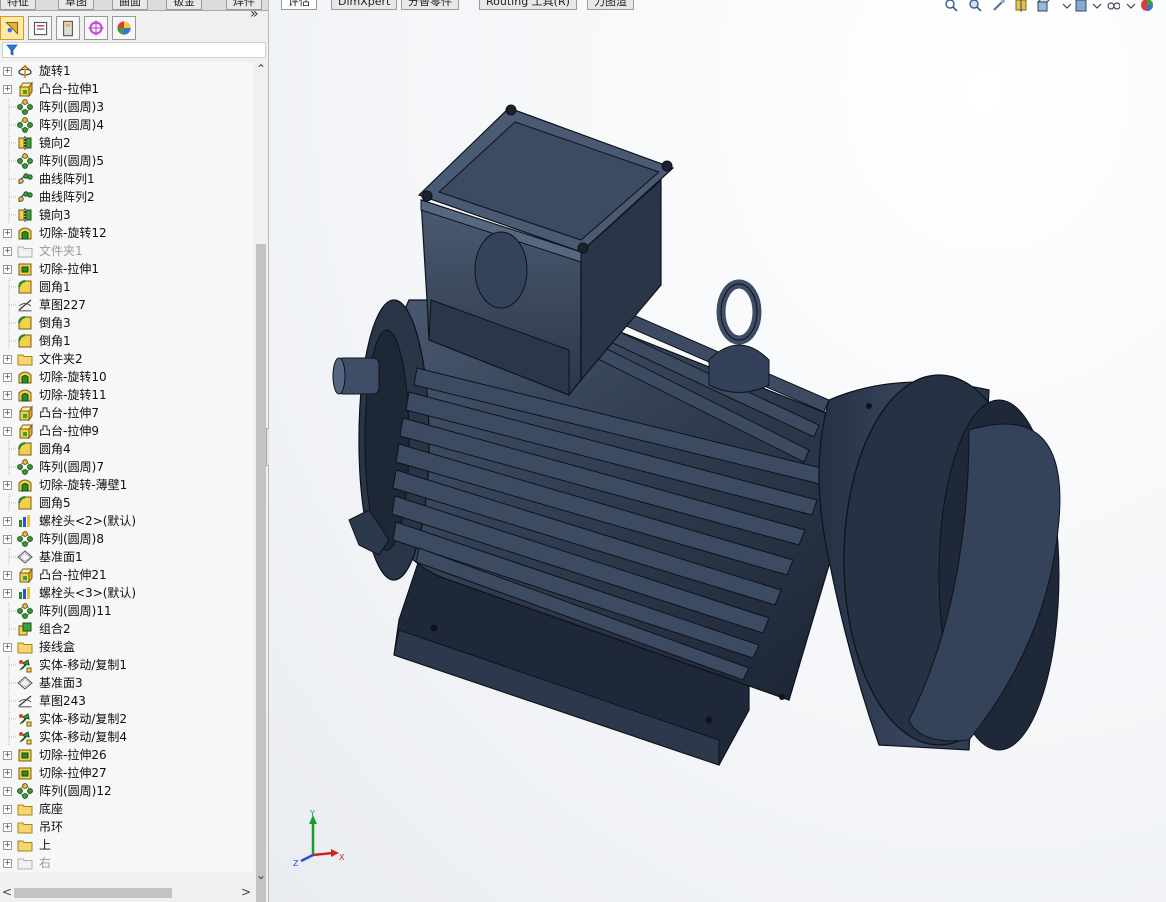 Image resolution: width=1166 pixels, height=902 pixels. Describe the element at coordinates (127, 611) in the screenshot. I see `tree-item: 阵列(圆周)11` at that location.